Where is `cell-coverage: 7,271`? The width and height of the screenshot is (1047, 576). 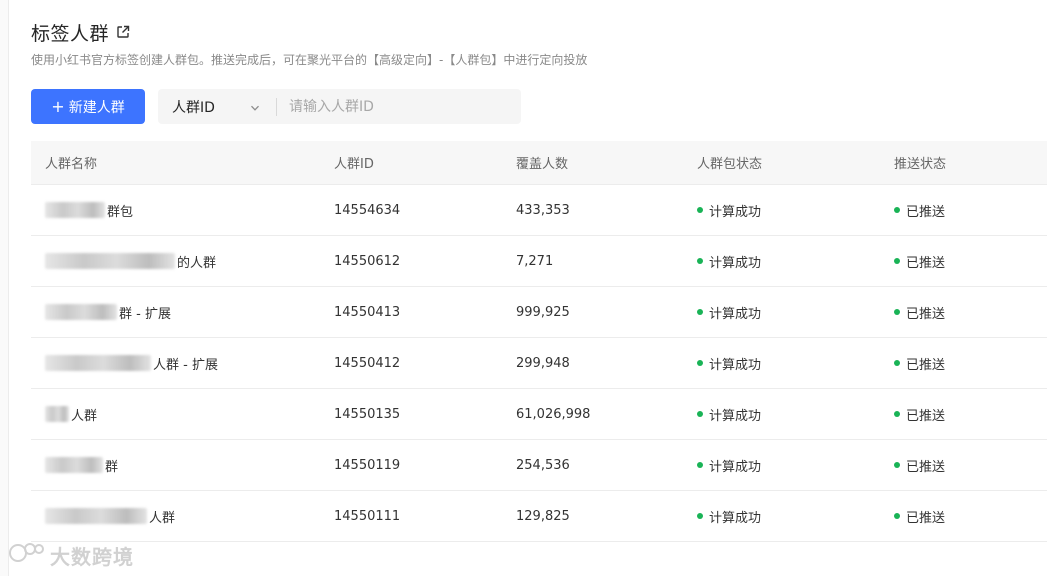
cell-coverage: 7,271 is located at coordinates (535, 261).